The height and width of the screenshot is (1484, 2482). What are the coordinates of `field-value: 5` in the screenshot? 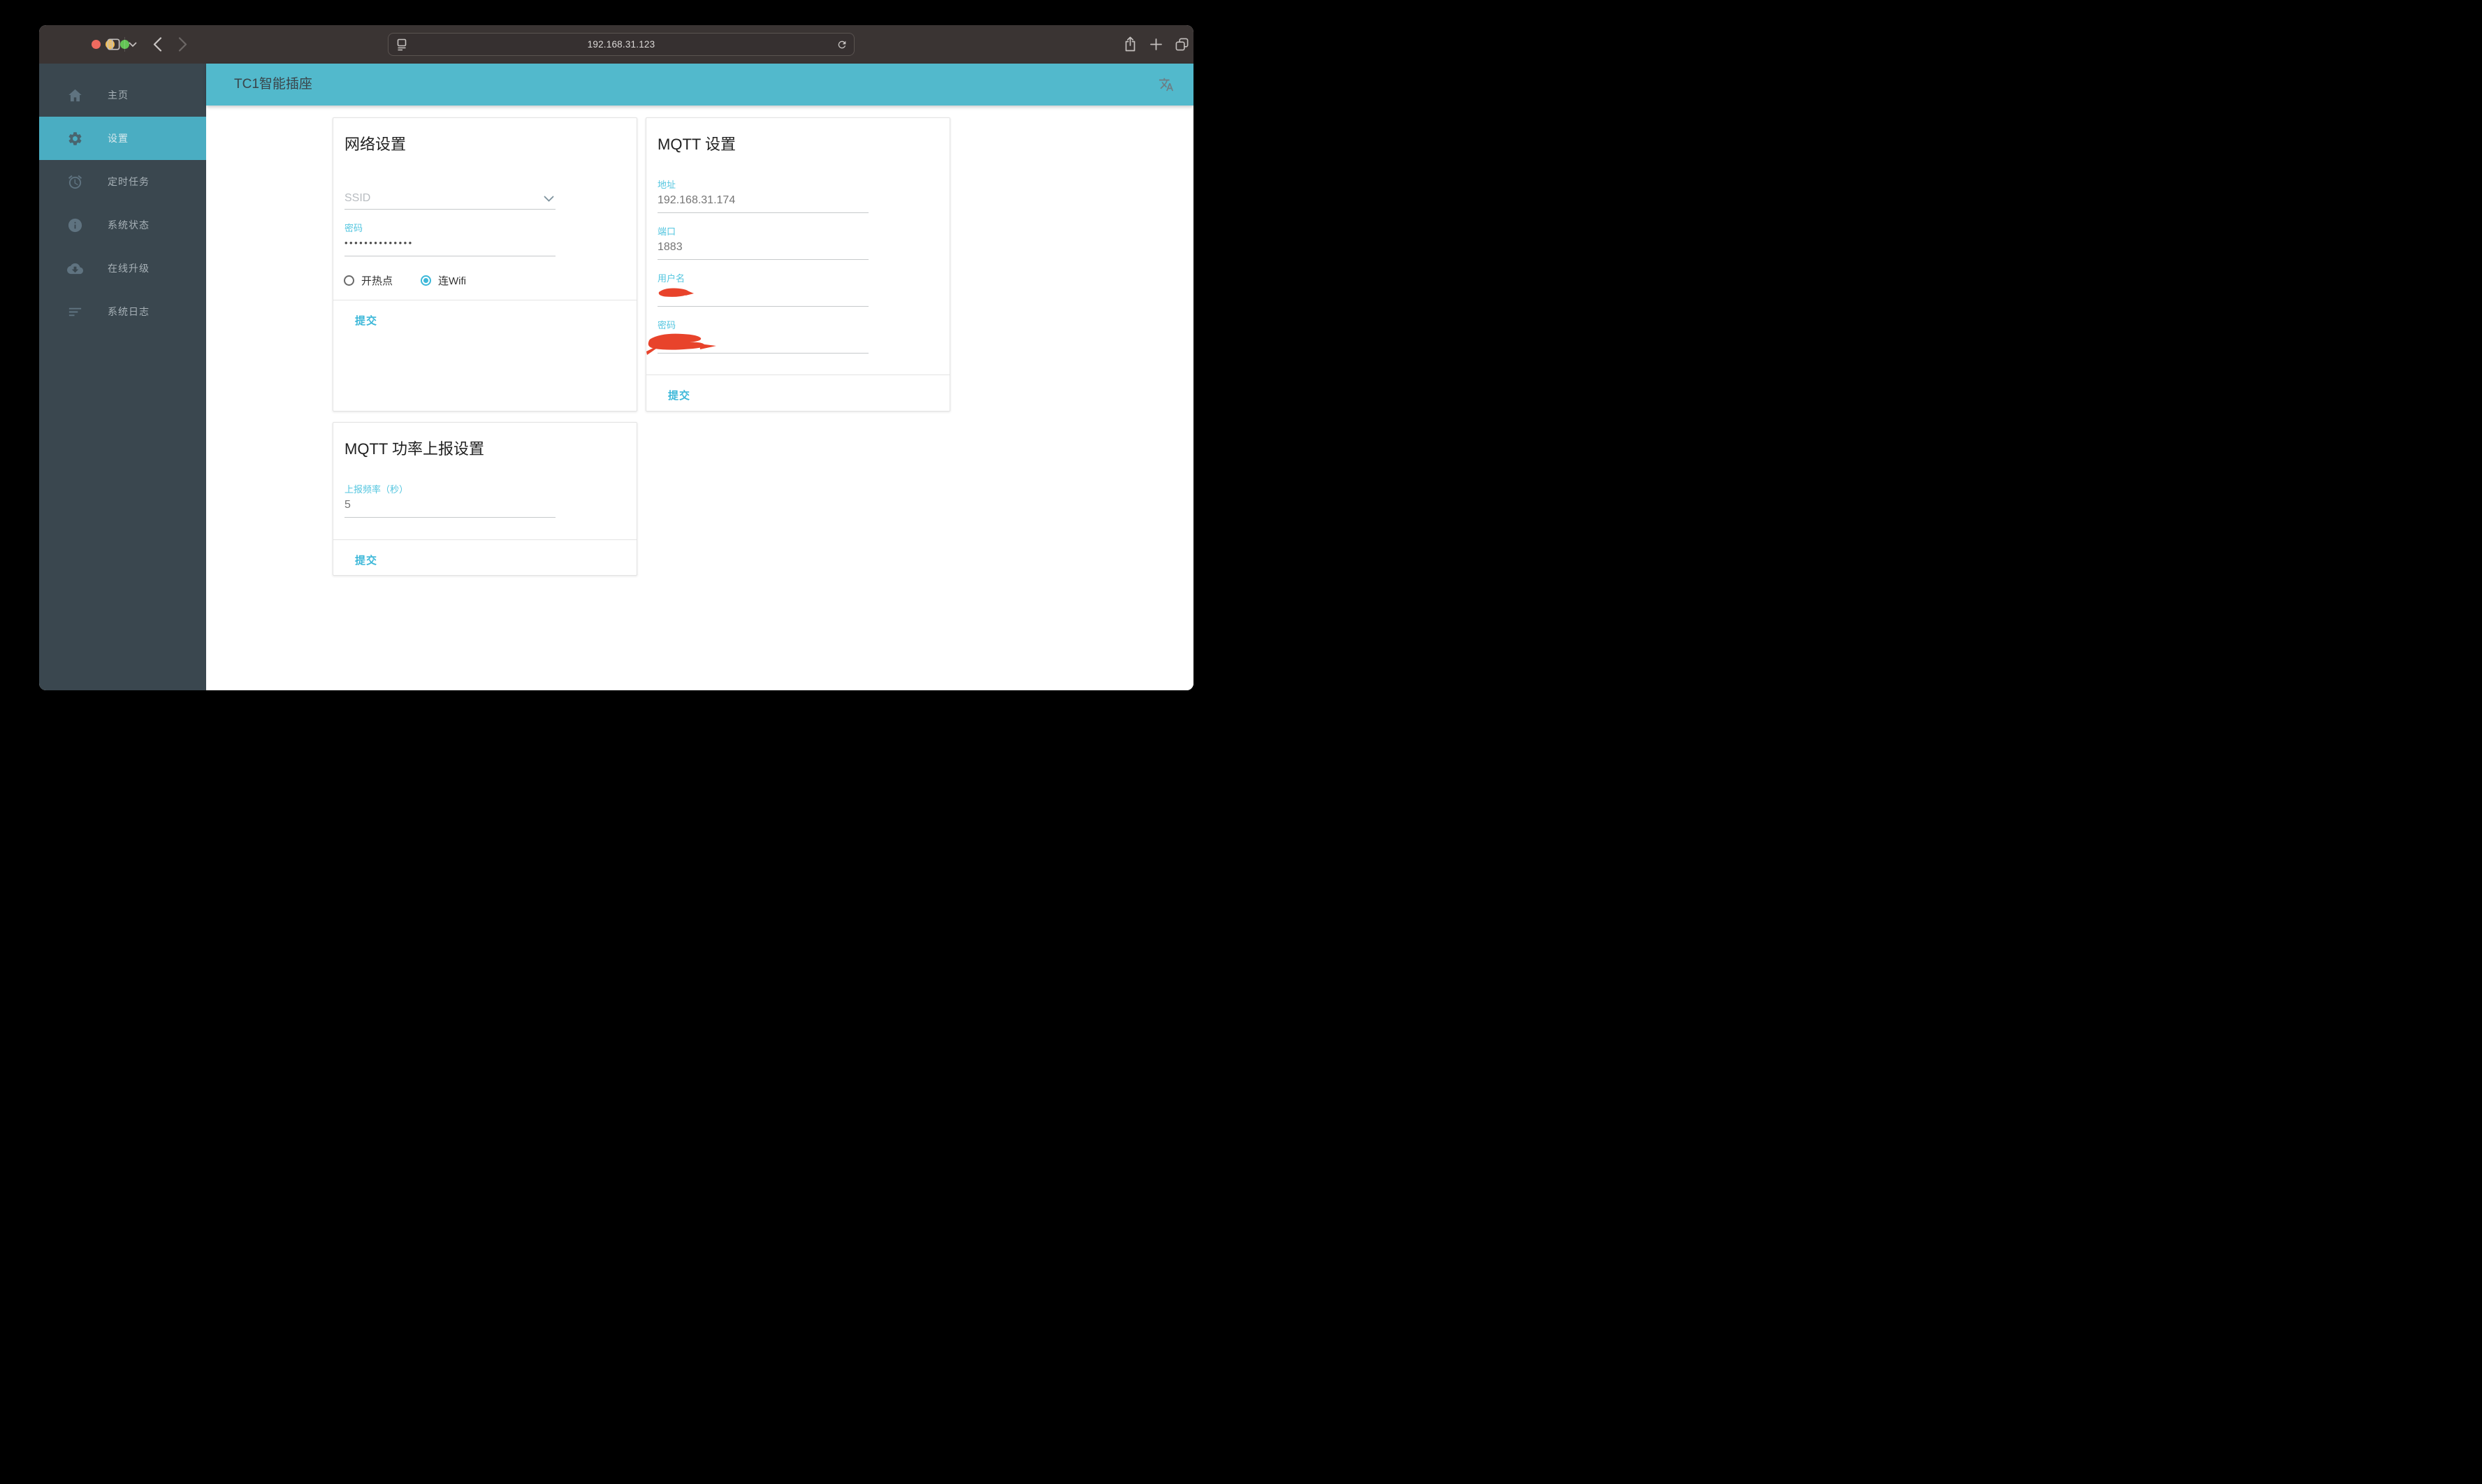 It's located at (450, 505).